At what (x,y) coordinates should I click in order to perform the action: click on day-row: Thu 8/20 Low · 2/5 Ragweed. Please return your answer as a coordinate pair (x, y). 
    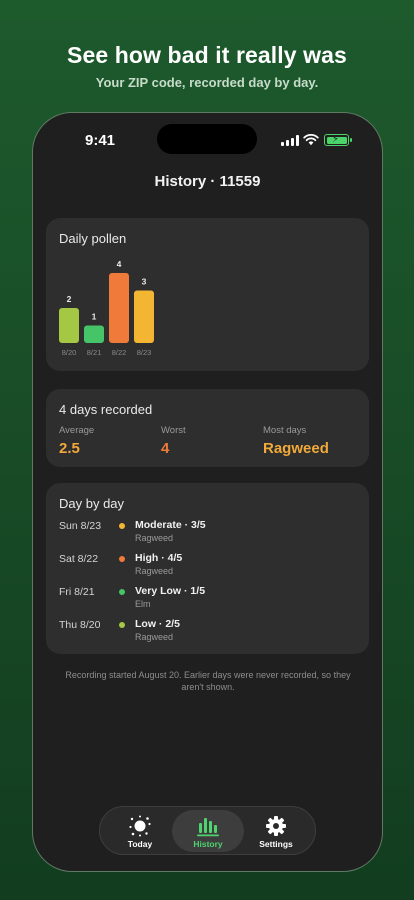
    Looking at the image, I should click on (207, 631).